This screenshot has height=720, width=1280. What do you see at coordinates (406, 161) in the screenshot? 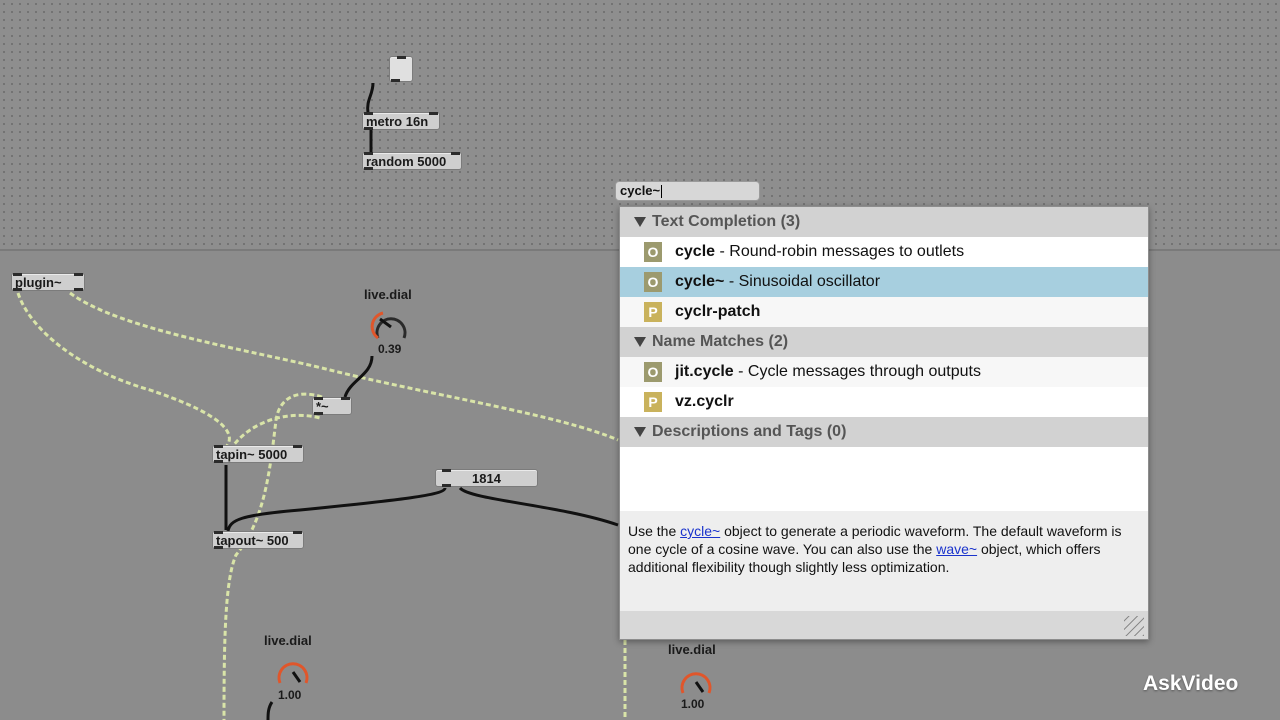
I see `object-text: random 5000` at bounding box center [406, 161].